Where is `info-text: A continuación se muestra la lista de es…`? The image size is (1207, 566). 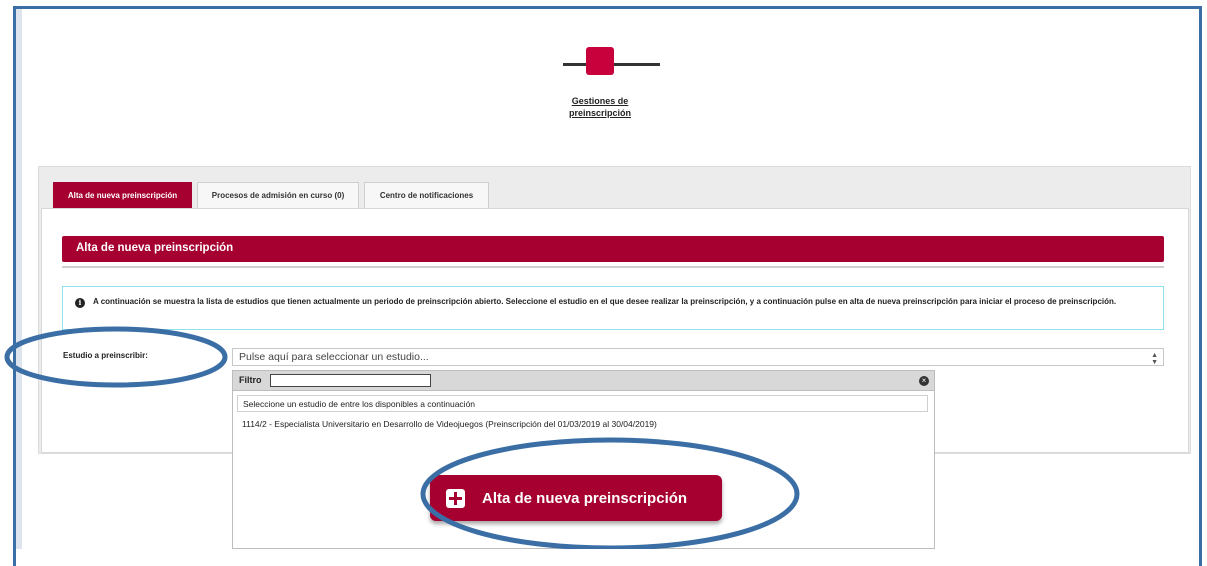
info-text: A continuación se muestra la lista de es… is located at coordinates (605, 301).